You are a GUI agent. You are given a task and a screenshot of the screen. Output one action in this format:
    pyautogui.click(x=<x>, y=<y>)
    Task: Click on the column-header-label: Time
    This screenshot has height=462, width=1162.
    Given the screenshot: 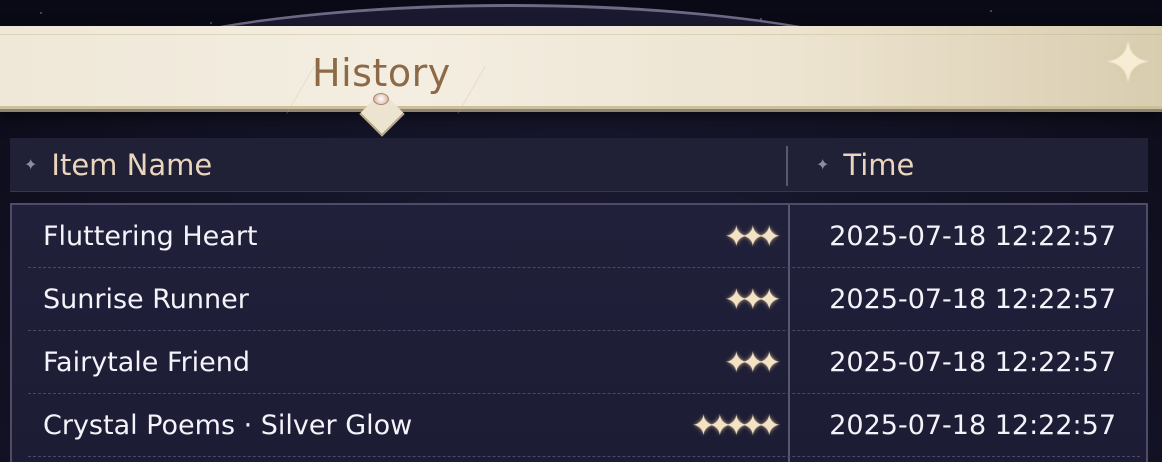 What is the action you would take?
    pyautogui.click(x=879, y=164)
    